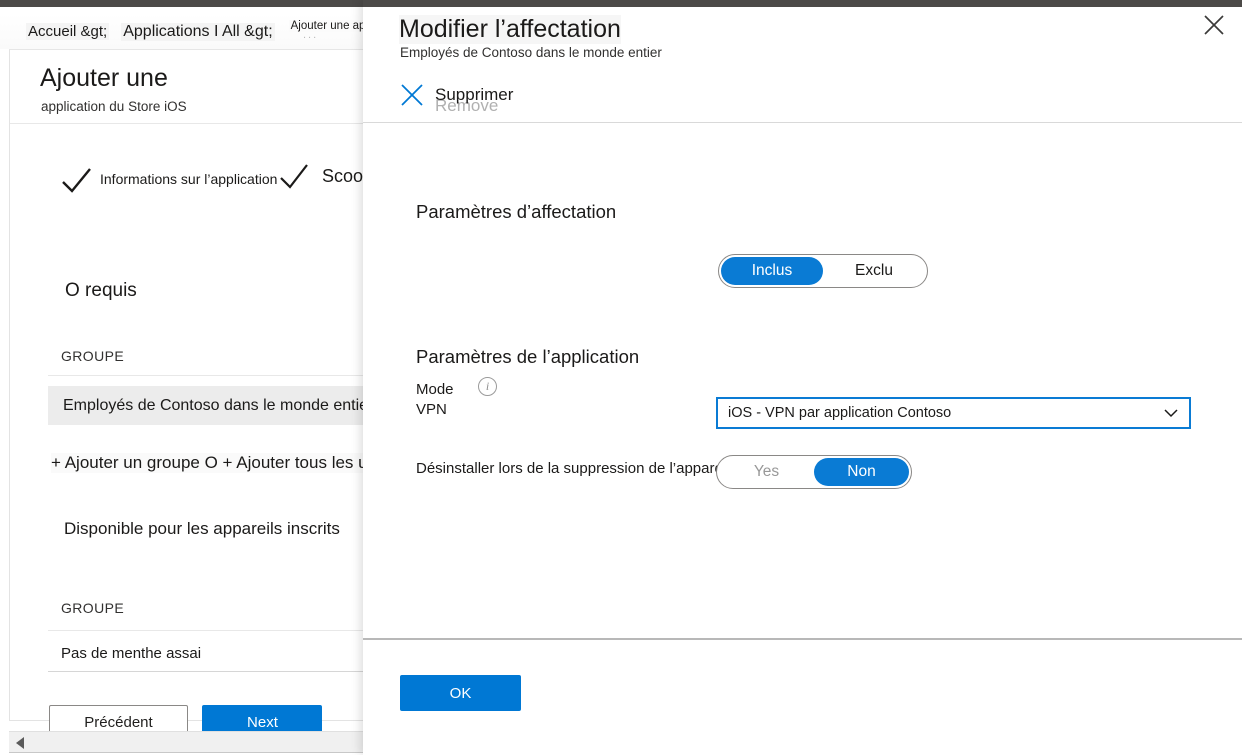 This screenshot has height=755, width=1242. I want to click on close-button, so click(1214, 27).